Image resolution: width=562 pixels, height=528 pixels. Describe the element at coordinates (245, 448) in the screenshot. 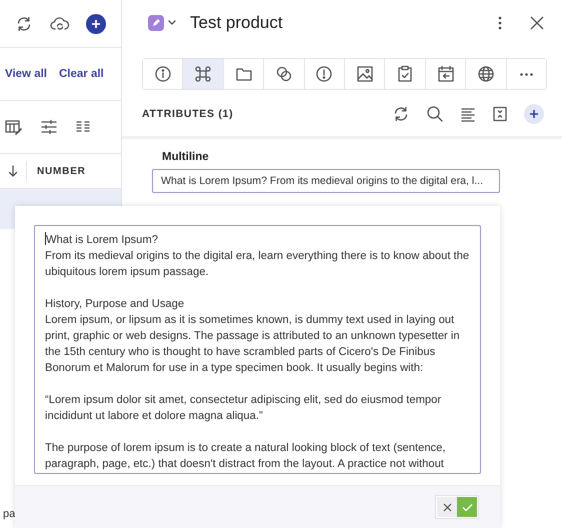

I see `text-line: The purpose of lorem ipsum is to create a natural looking block of text (sentence,` at that location.